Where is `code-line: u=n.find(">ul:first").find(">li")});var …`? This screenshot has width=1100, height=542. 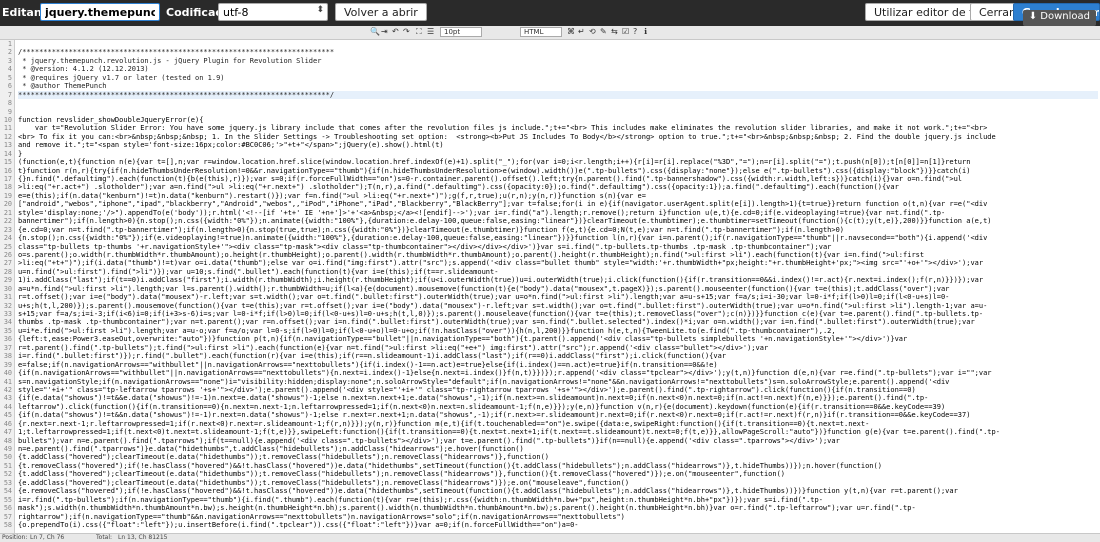 code-line: u=n.find(">ul:first").find(">li")});var … is located at coordinates (258, 271).